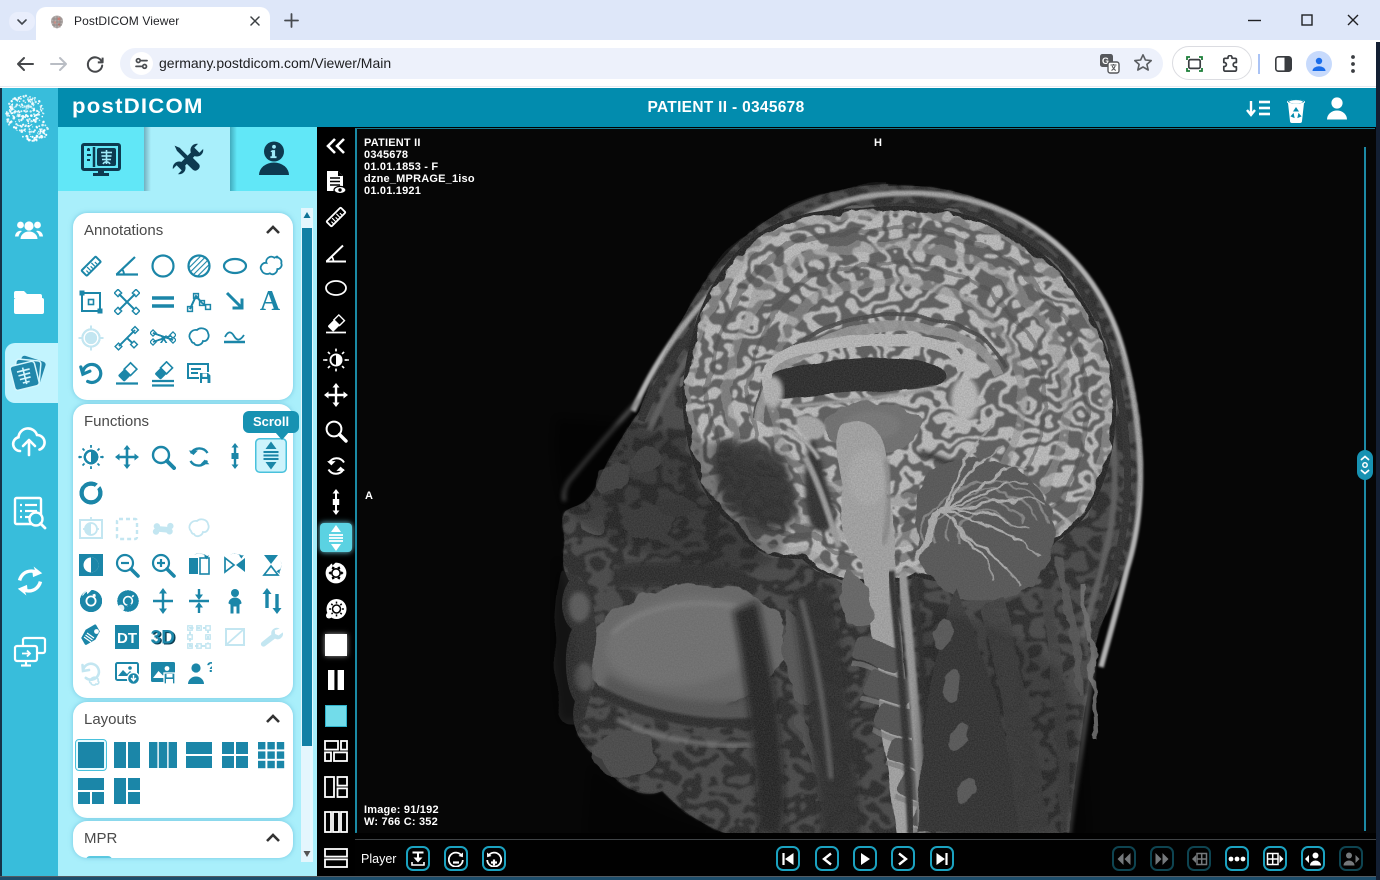 Image resolution: width=1380 pixels, height=880 pixels. I want to click on svg-text: X, so click(164, 340).